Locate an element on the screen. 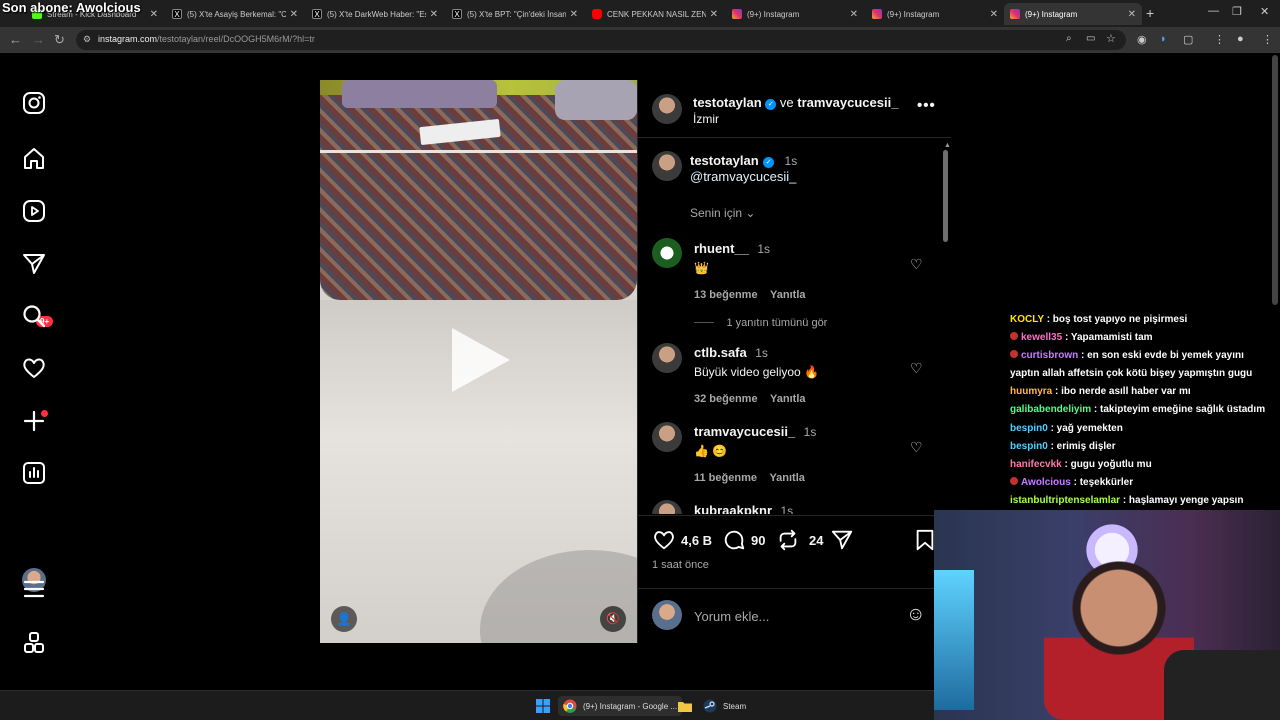  tab-instagram-active: (9+) Instagram ✕ is located at coordinates (1073, 14).